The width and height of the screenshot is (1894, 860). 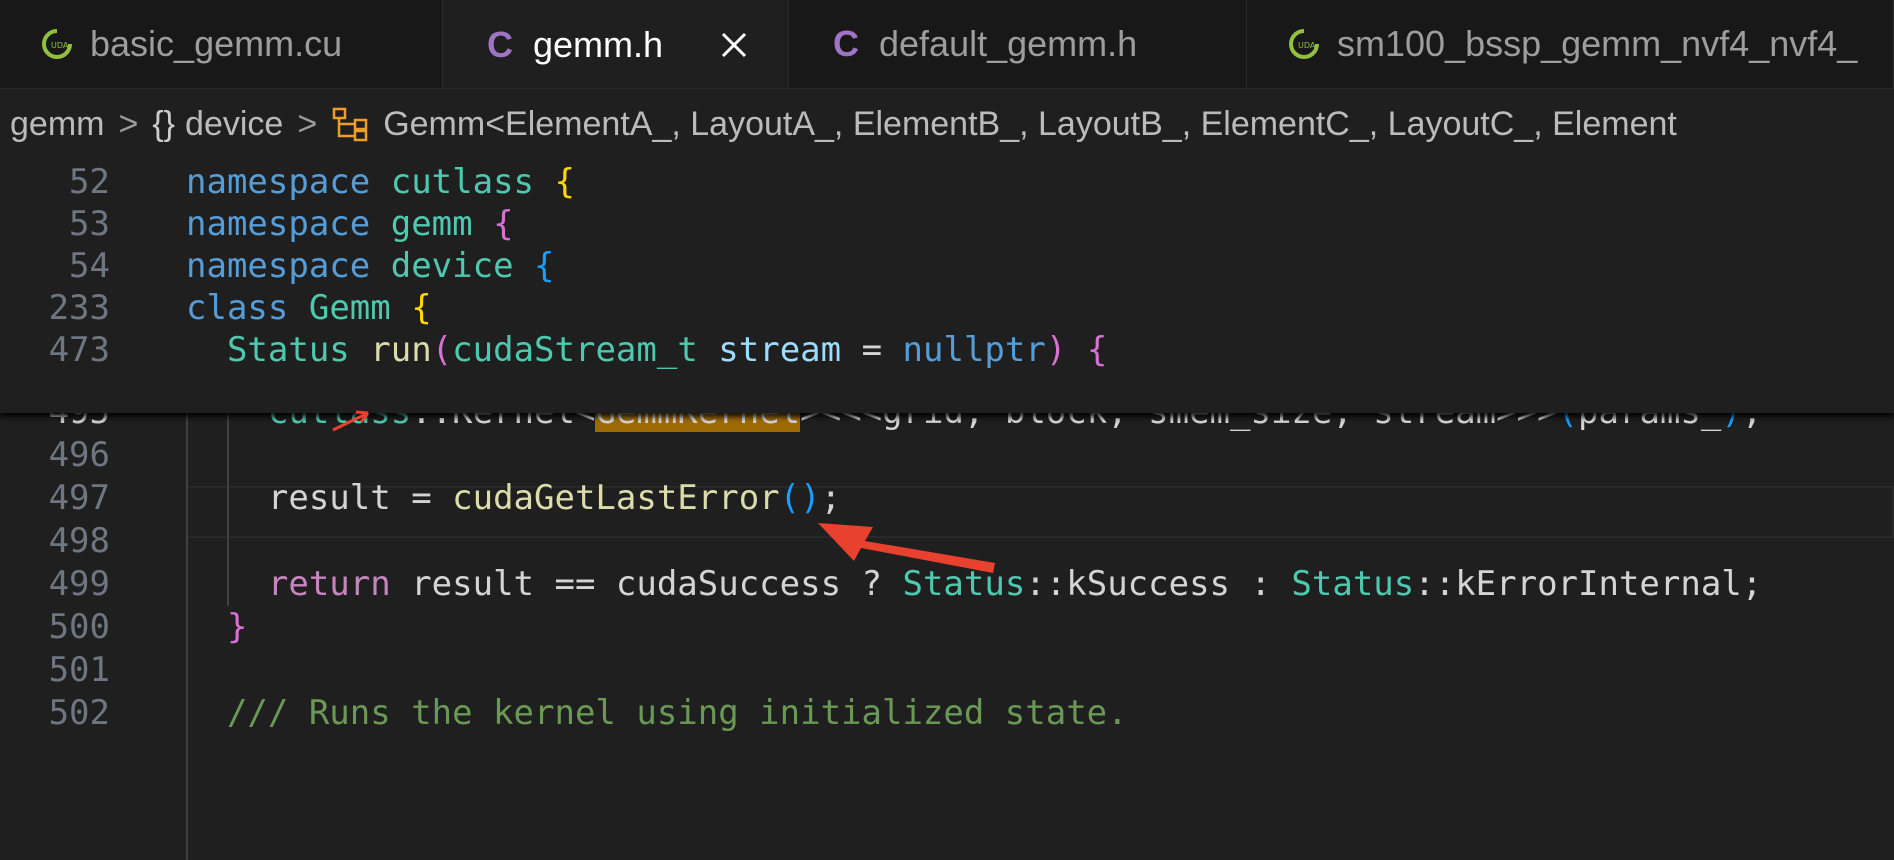 I want to click on code-token: (), so click(x=800, y=498).